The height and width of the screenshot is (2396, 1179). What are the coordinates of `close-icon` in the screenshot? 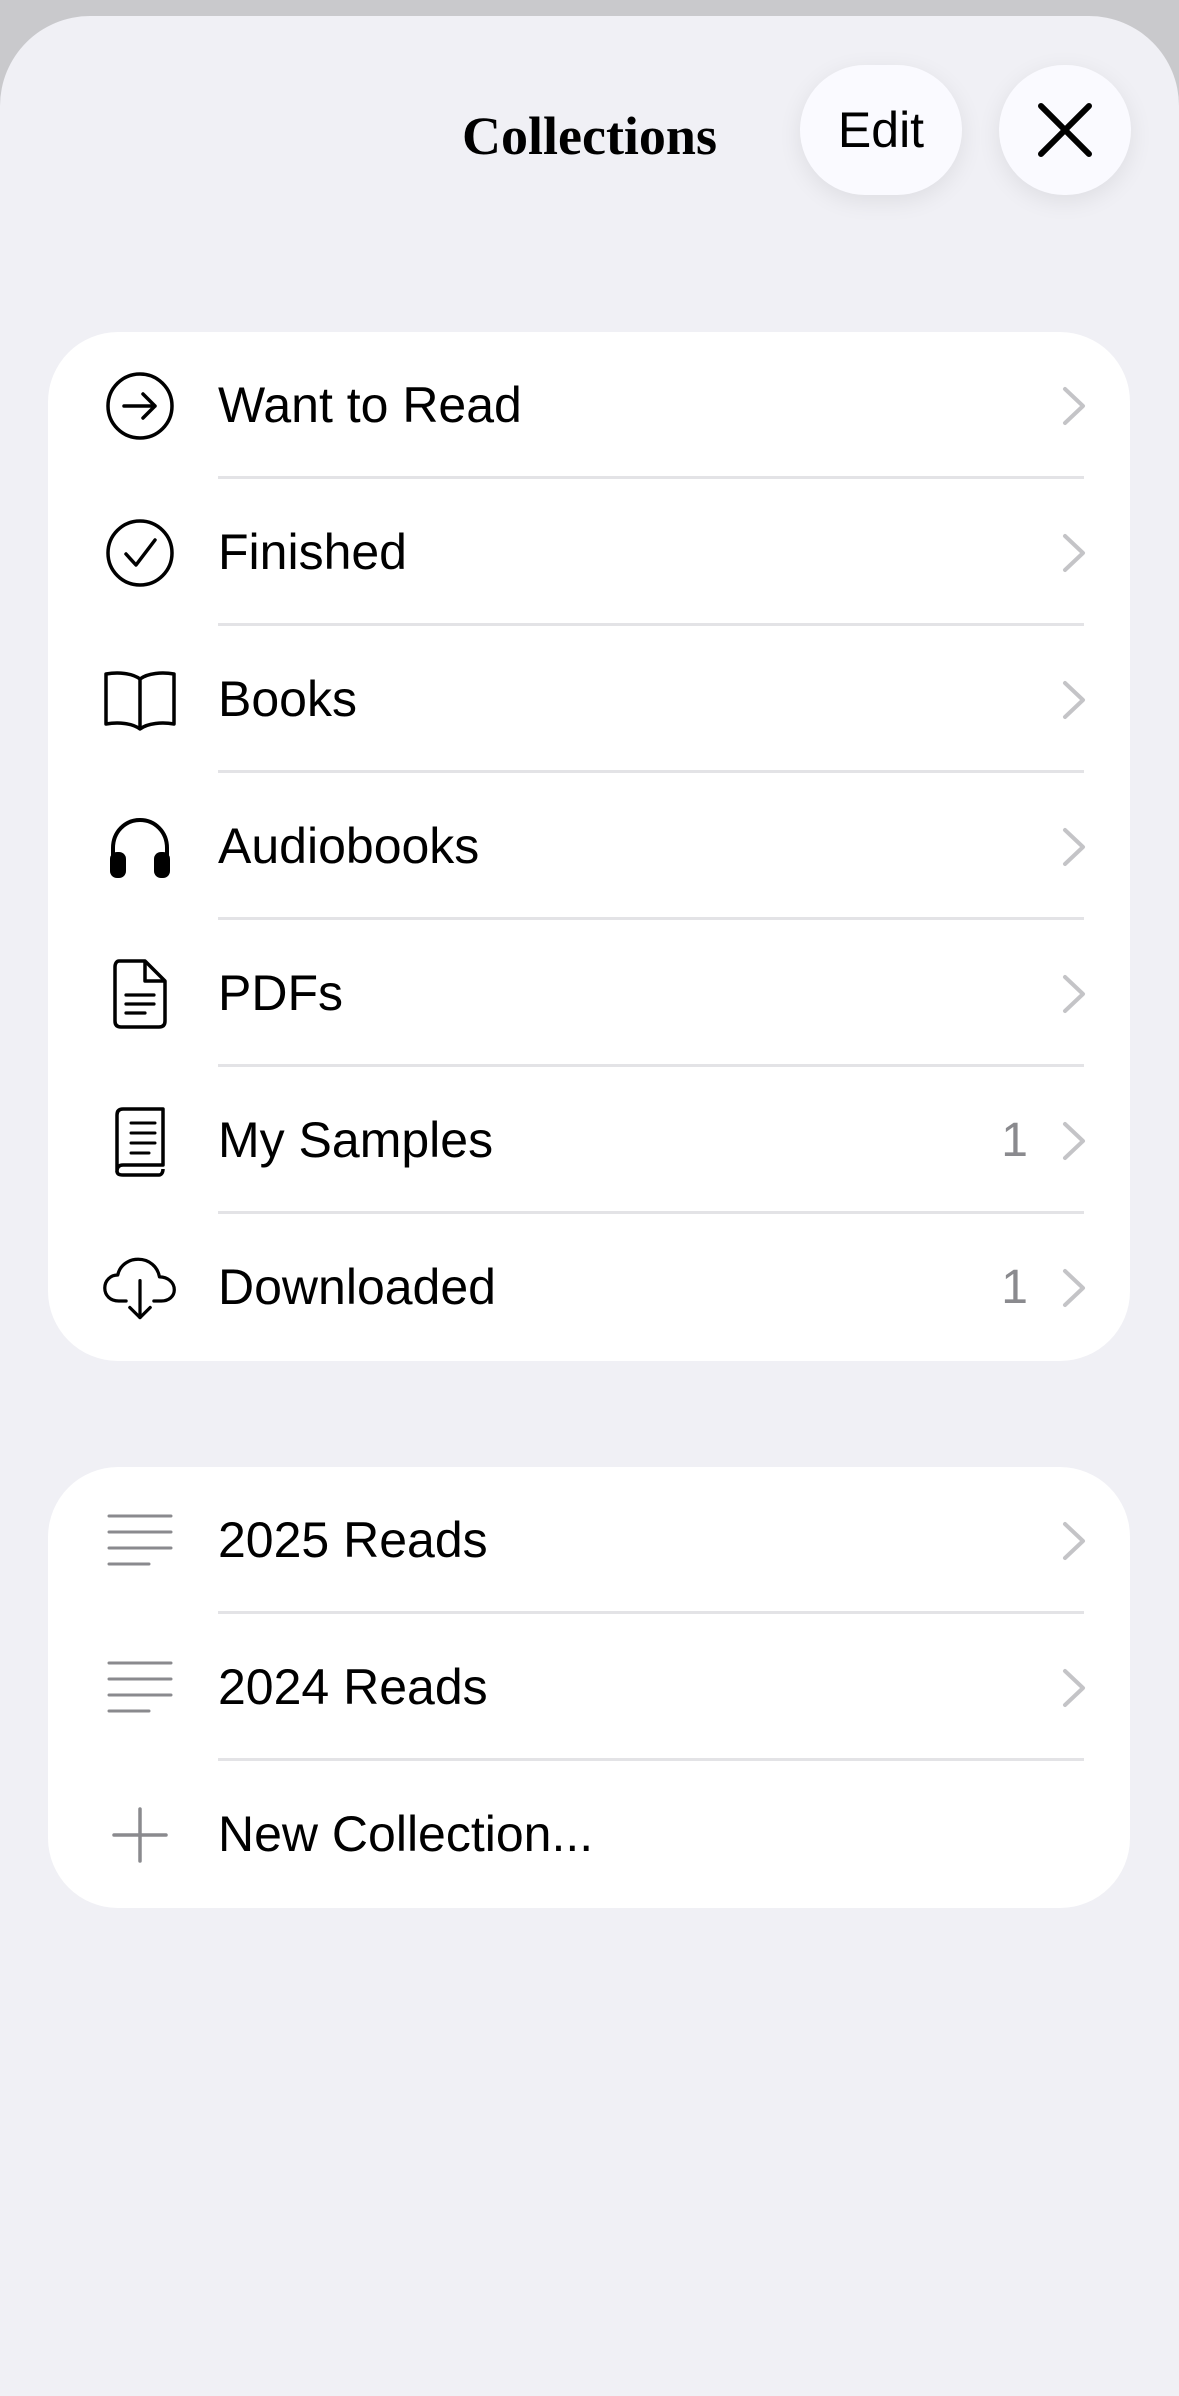 It's located at (1065, 130).